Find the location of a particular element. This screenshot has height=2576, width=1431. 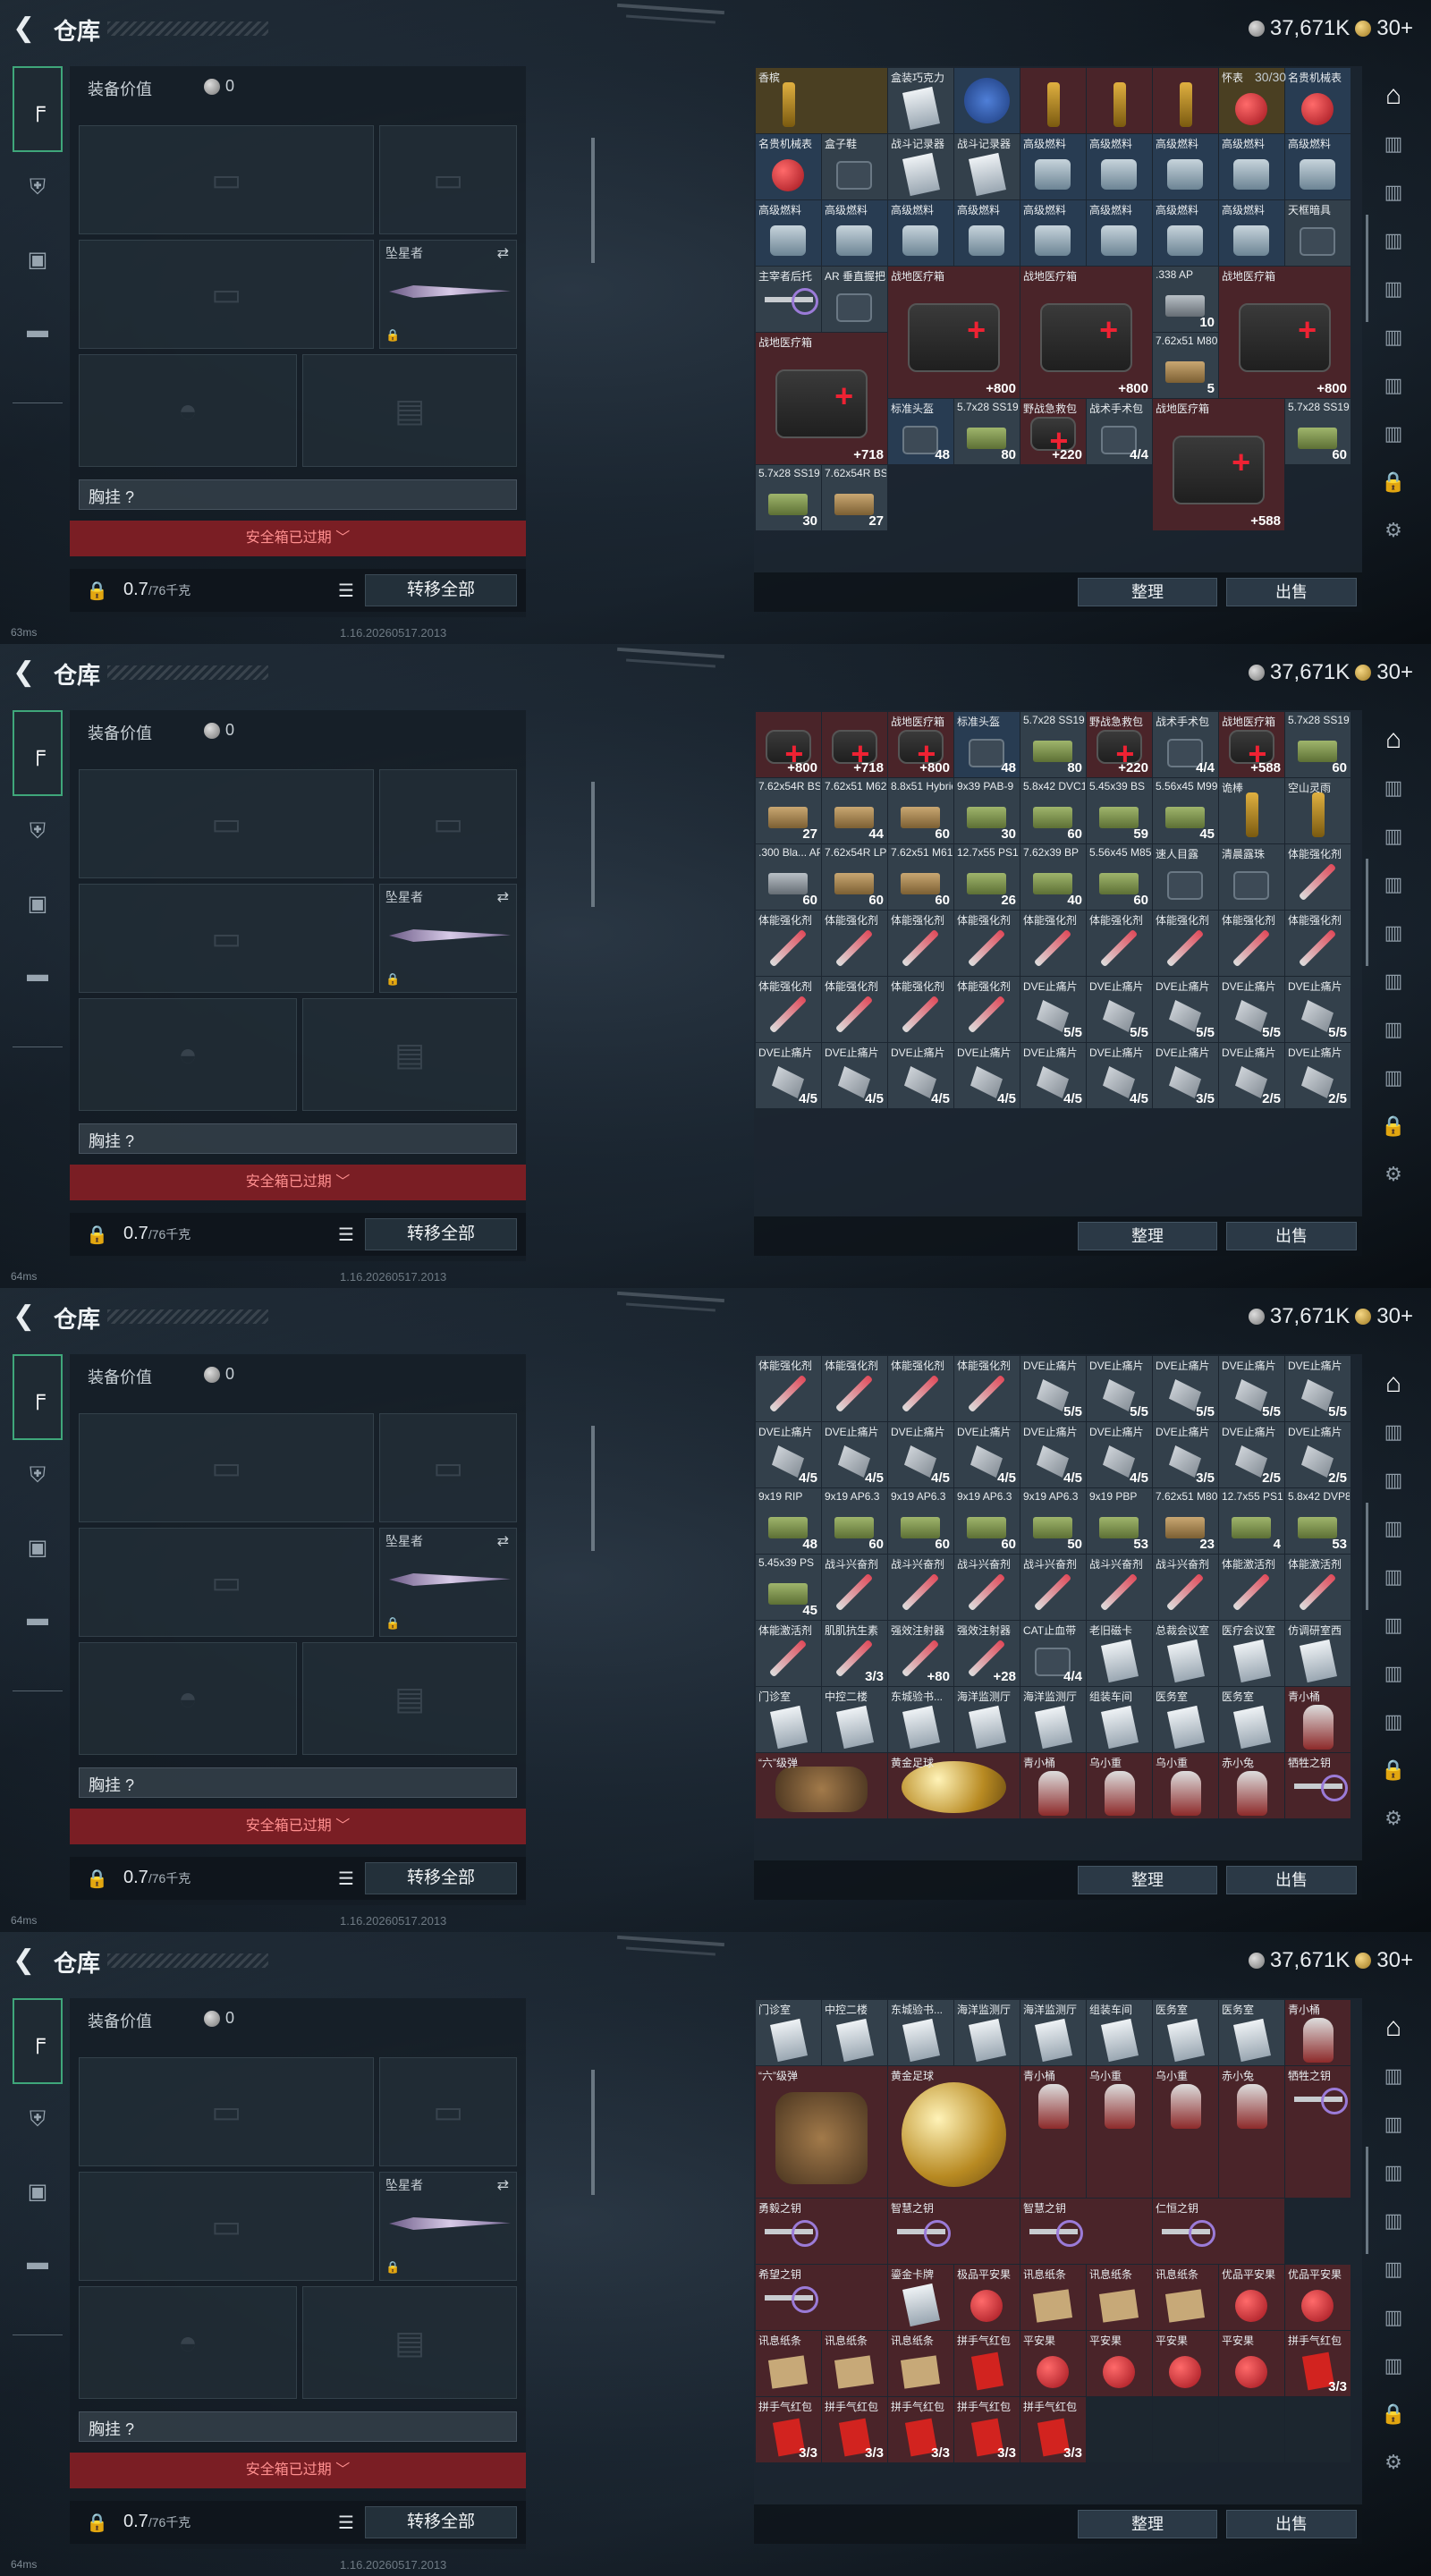

secondary-weapon-slot: ▭ is located at coordinates (227, 1582).